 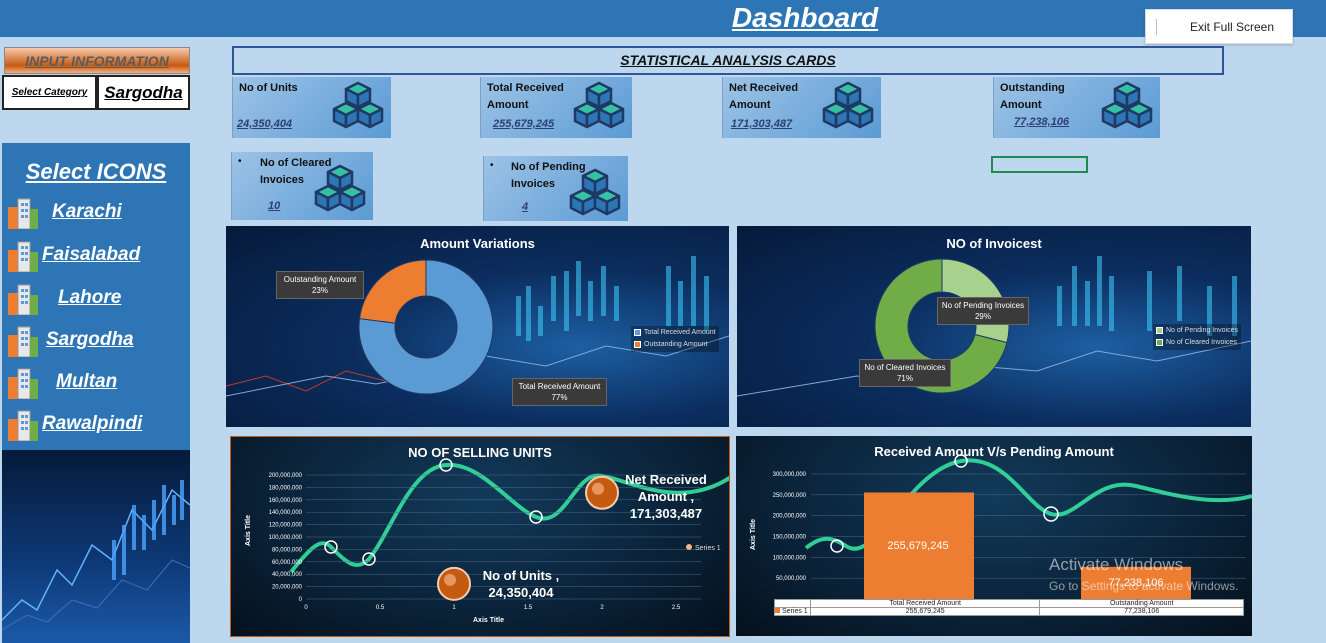 What do you see at coordinates (525, 96) in the screenshot?
I see `card-label: Total Received Amount` at bounding box center [525, 96].